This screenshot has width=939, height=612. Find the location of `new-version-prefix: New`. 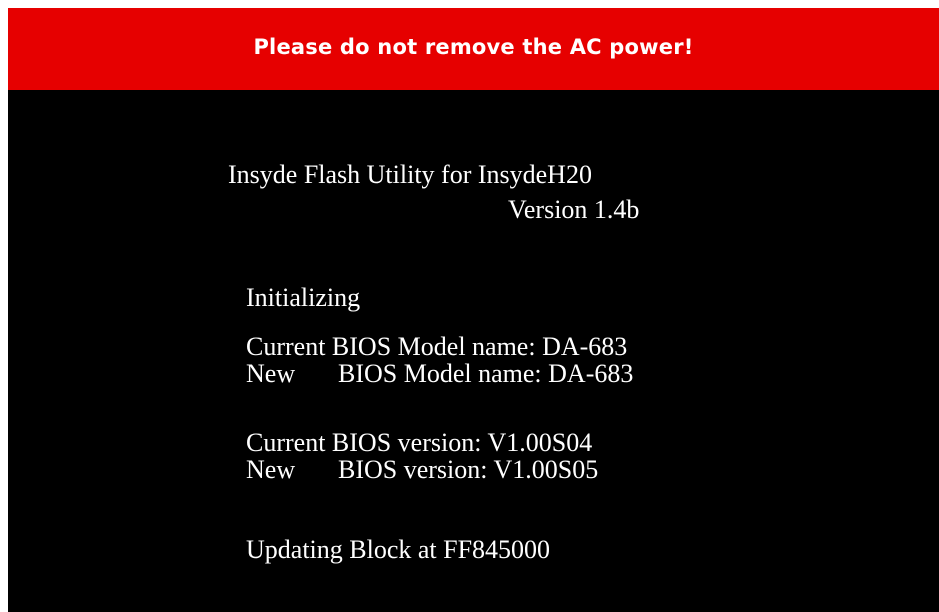

new-version-prefix: New is located at coordinates (271, 469).